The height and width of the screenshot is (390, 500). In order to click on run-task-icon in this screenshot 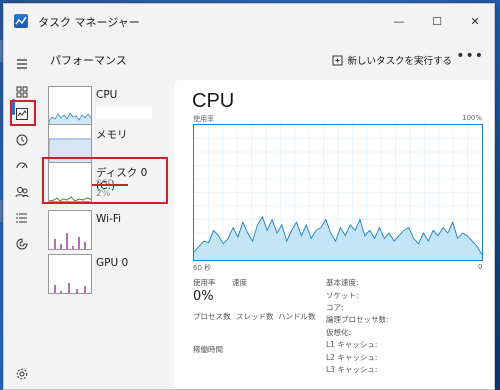, I will do `click(337, 60)`.